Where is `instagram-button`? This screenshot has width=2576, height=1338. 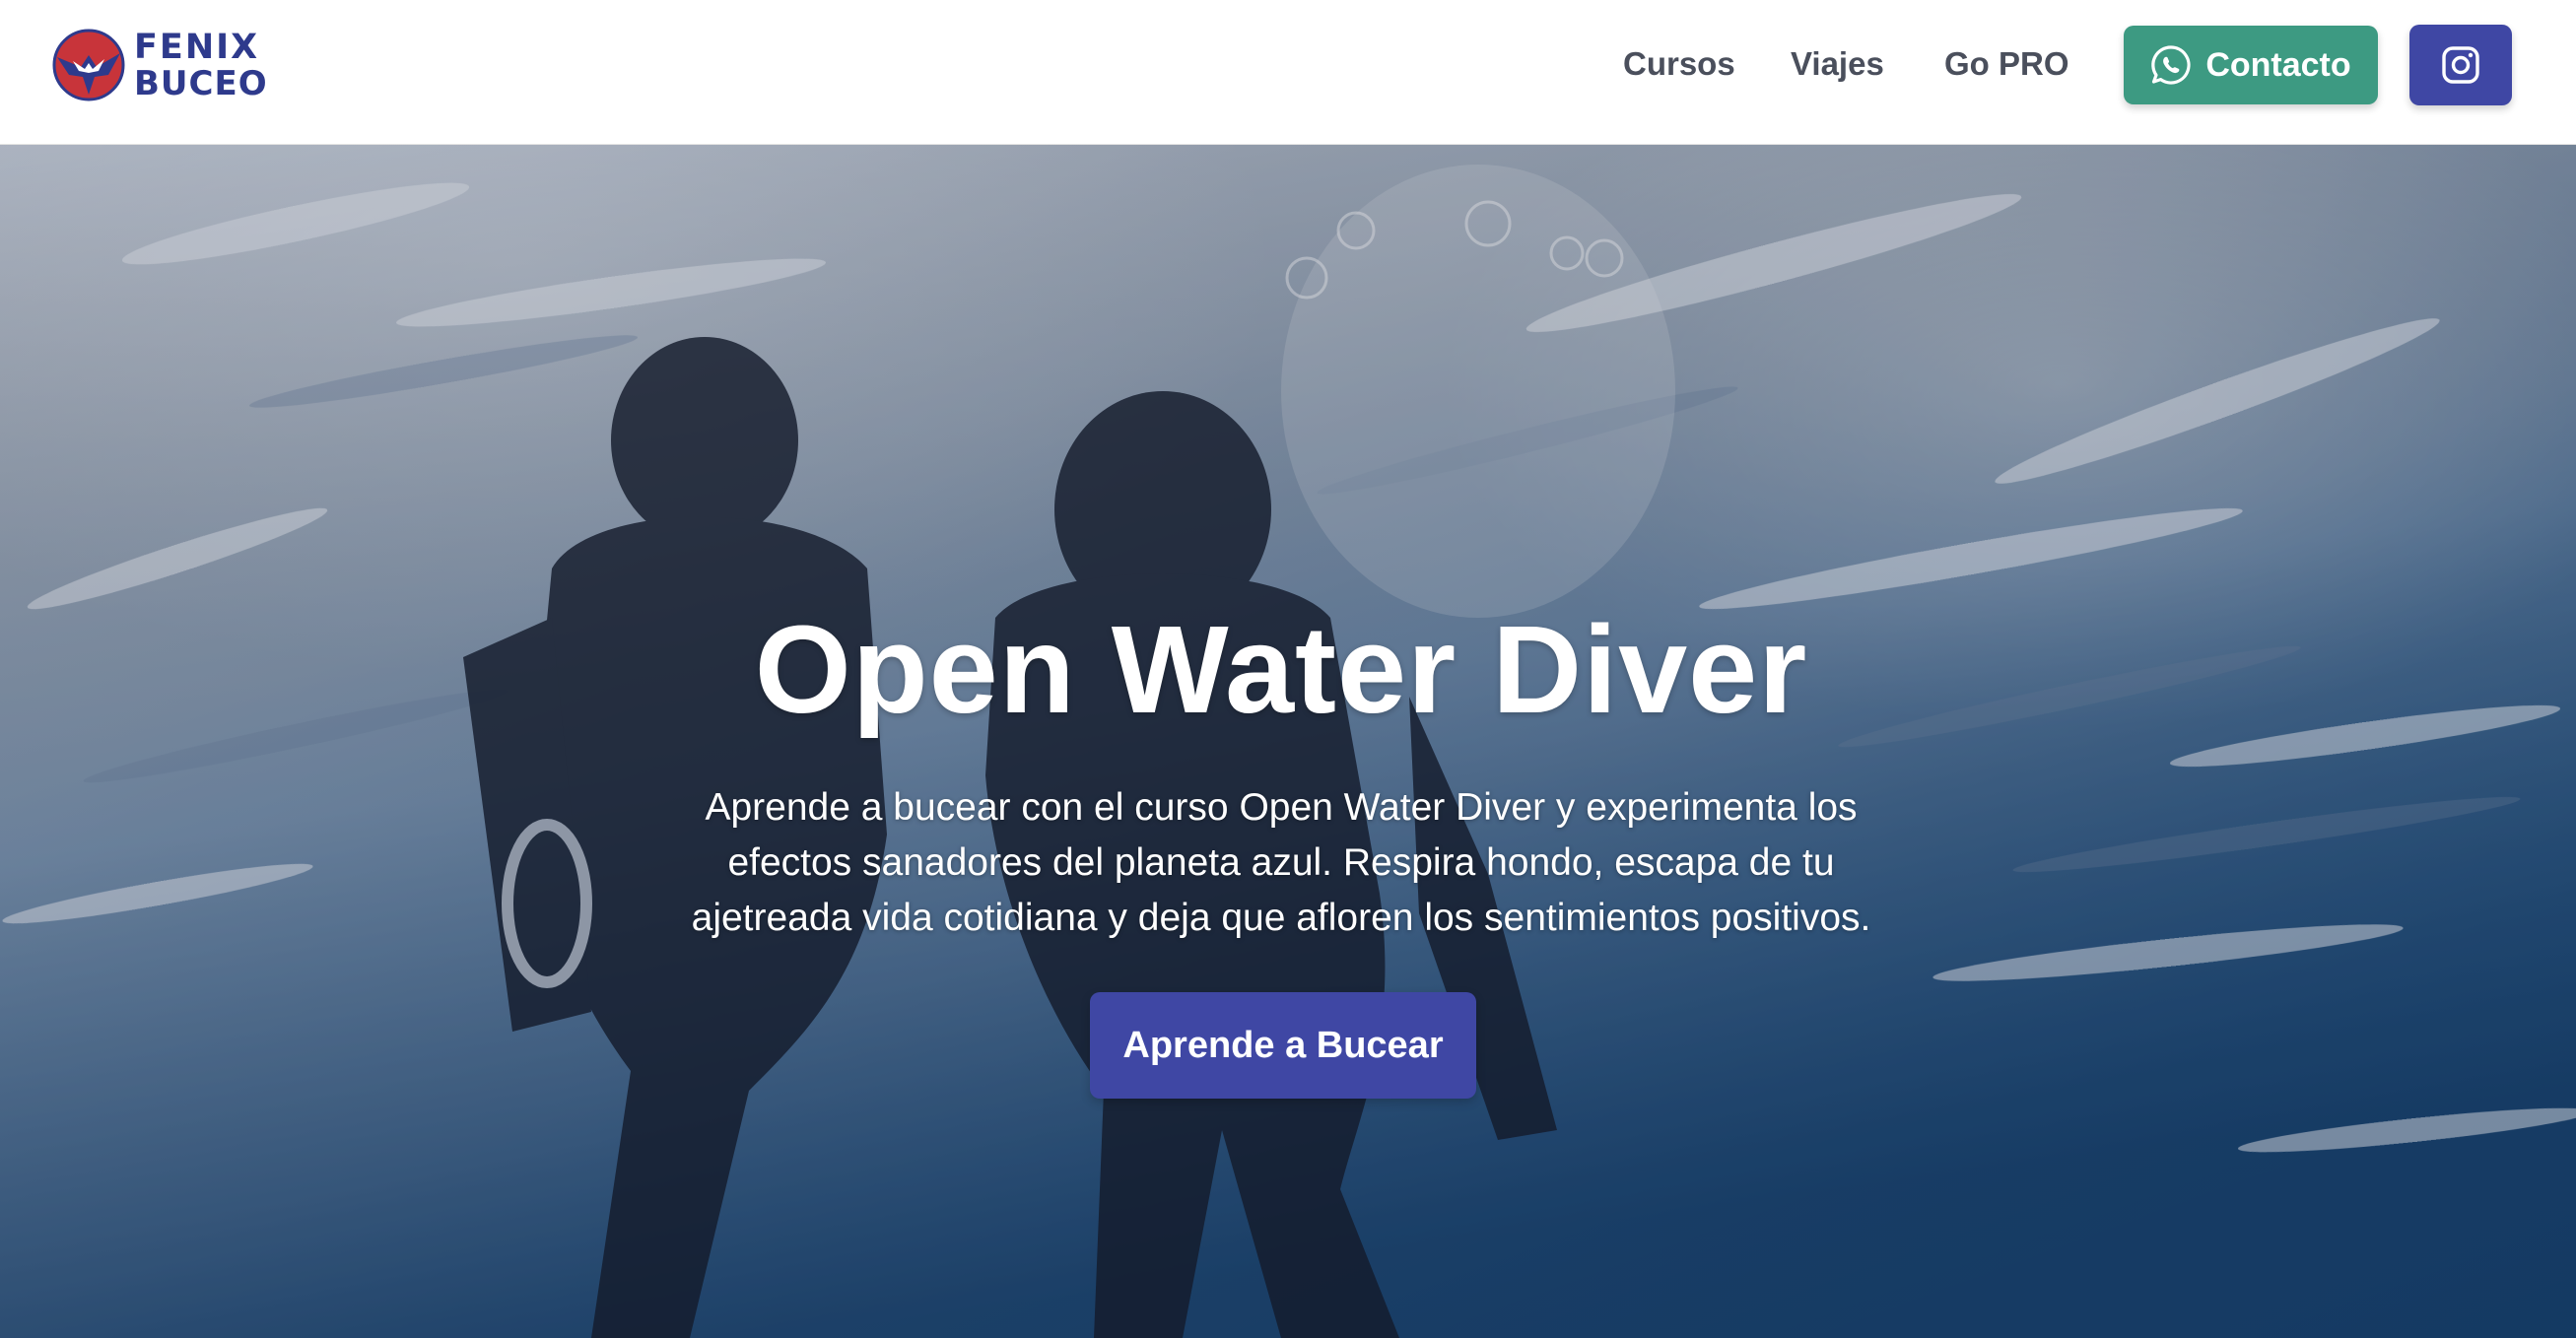 instagram-button is located at coordinates (2460, 65).